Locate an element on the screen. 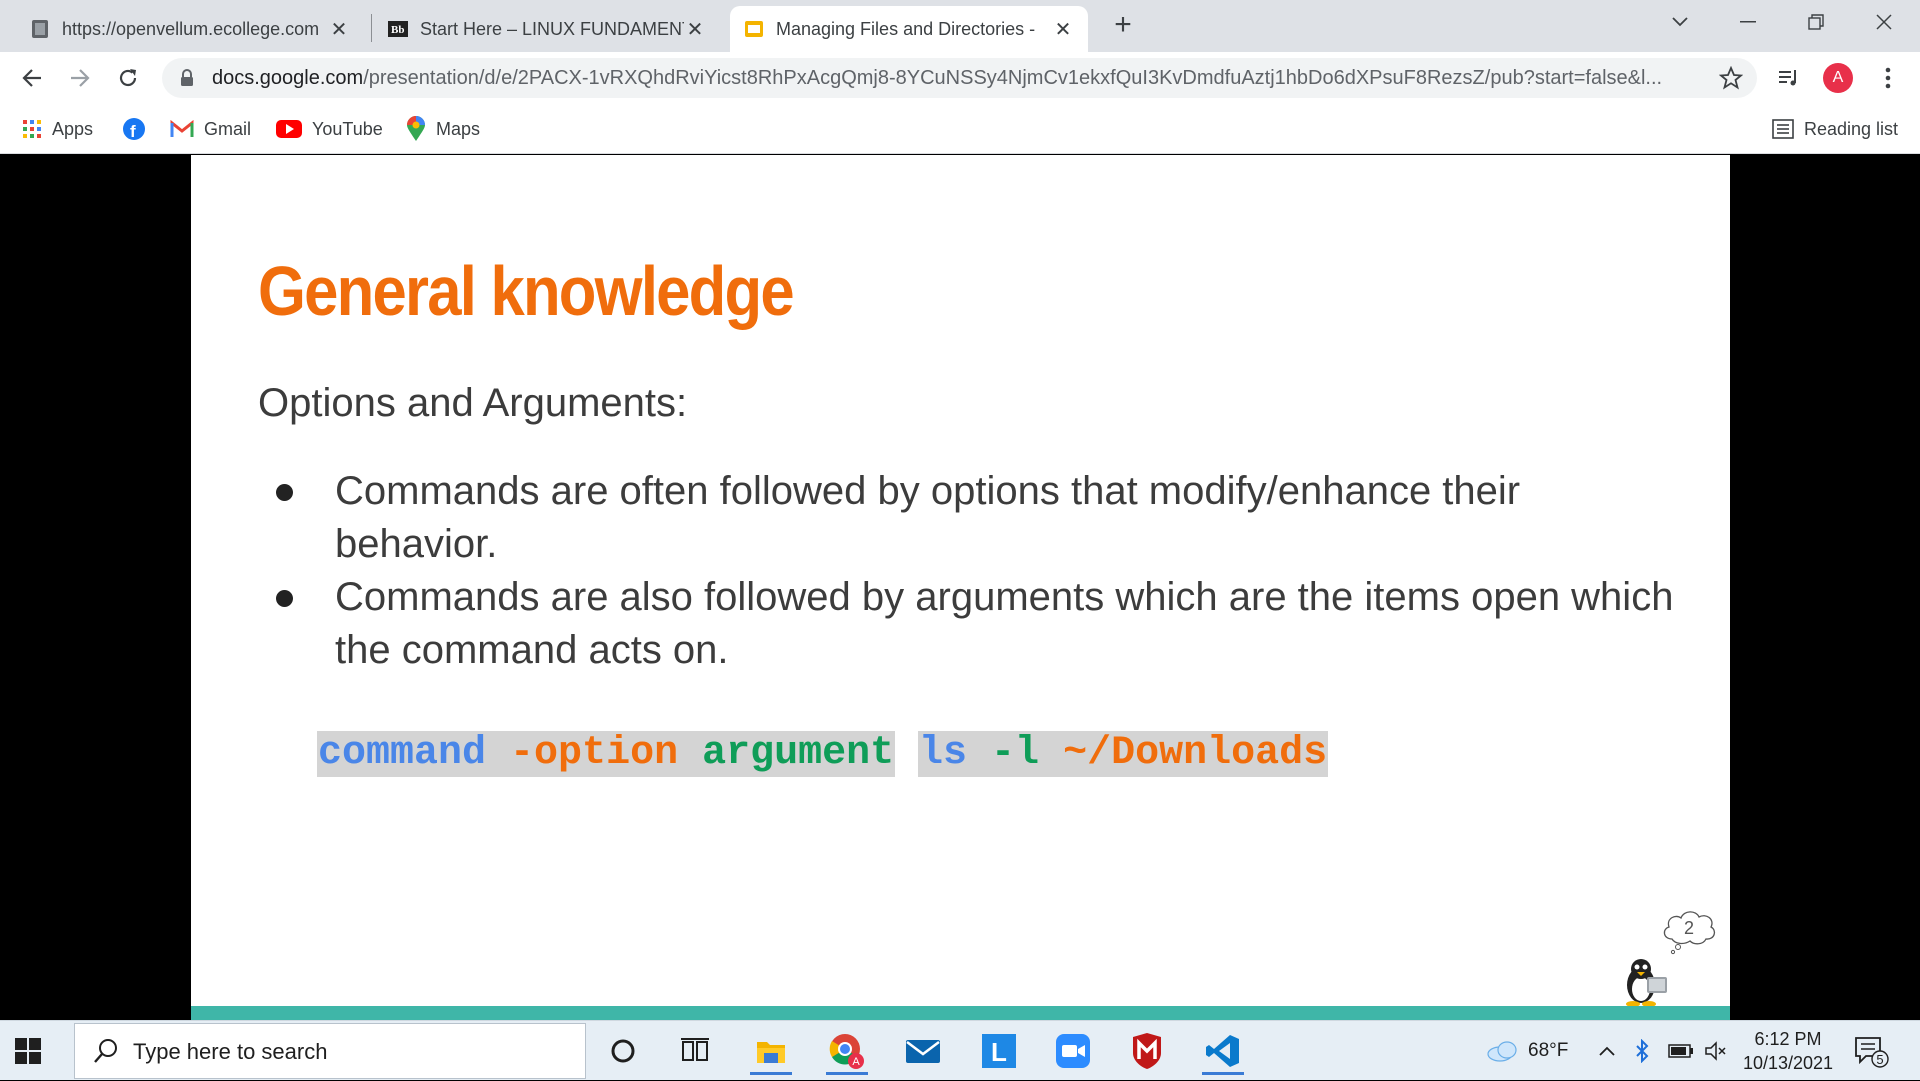  svg-text: Bb is located at coordinates (397, 30).